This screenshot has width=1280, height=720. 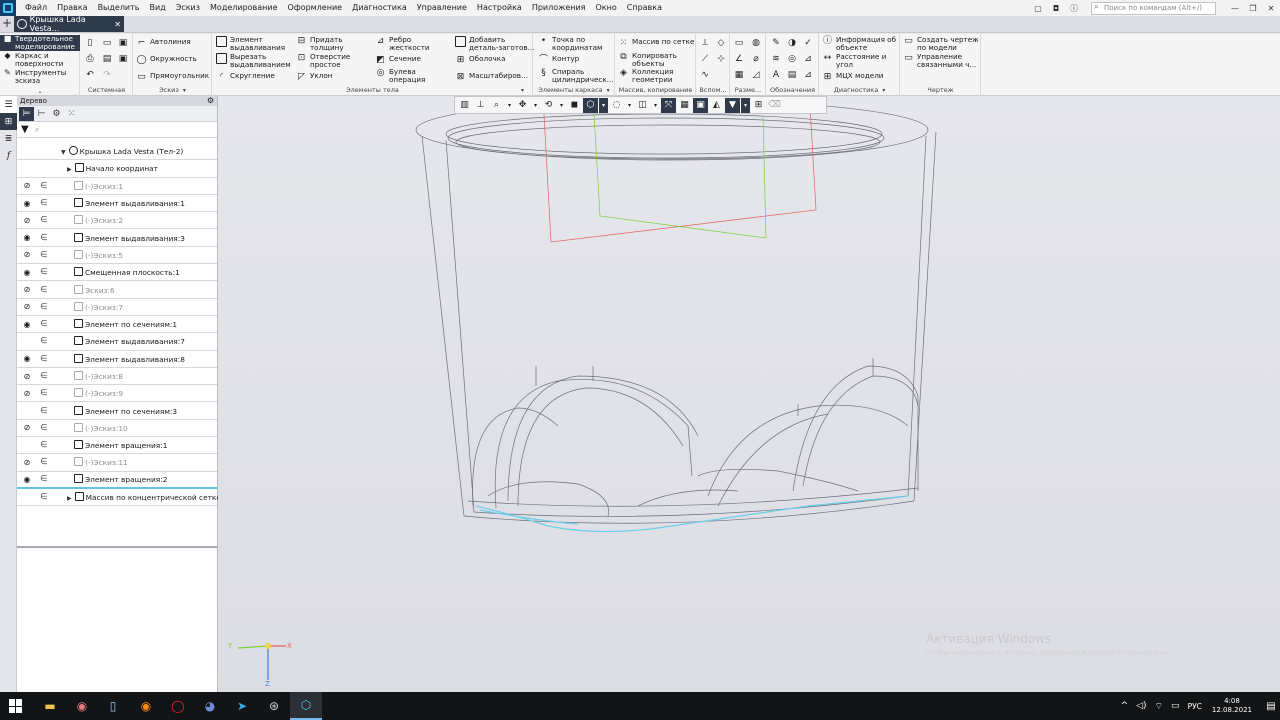 What do you see at coordinates (158, 8) in the screenshot?
I see `menu-item: Вид` at bounding box center [158, 8].